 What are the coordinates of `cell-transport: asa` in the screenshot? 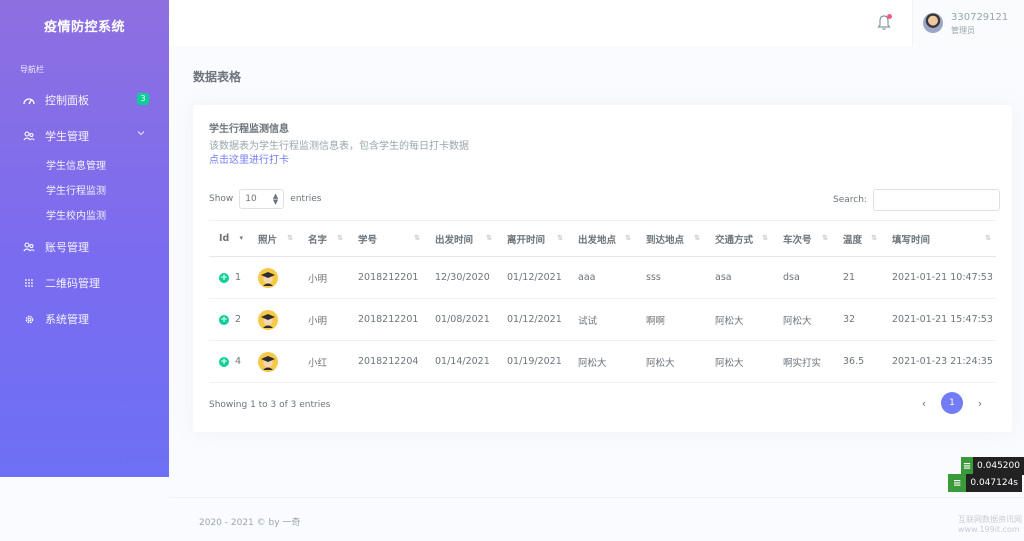 It's located at (739, 277).